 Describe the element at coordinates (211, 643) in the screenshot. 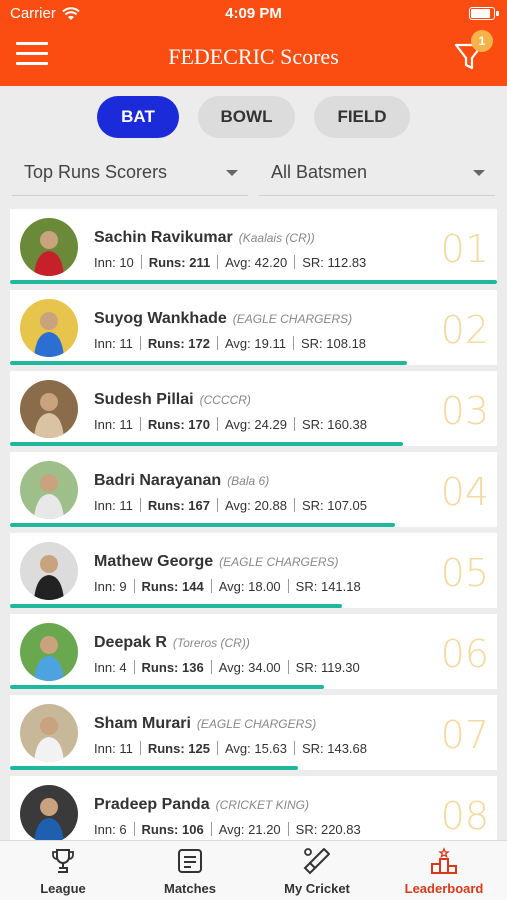

I see `player-team: (Toreros (CR))` at that location.